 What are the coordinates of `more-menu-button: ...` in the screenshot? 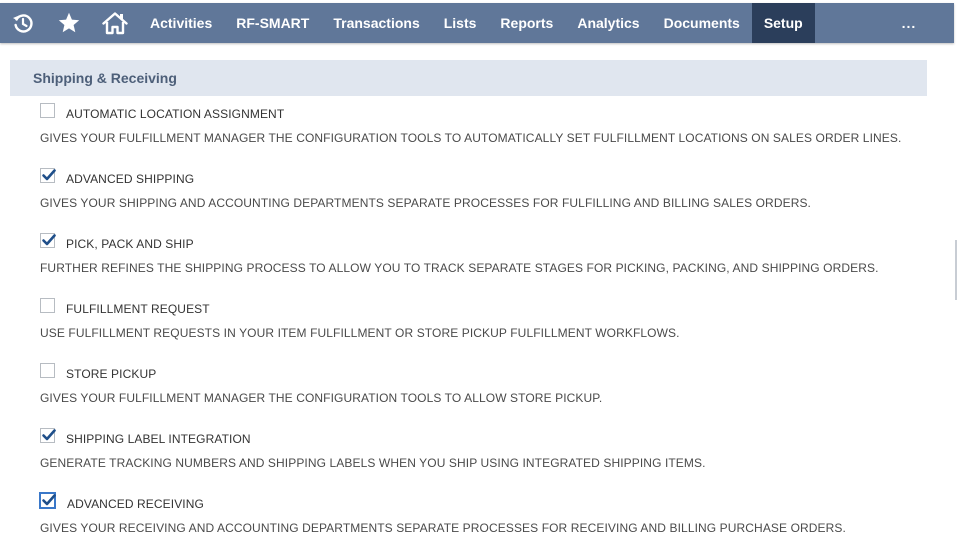 It's located at (909, 23).